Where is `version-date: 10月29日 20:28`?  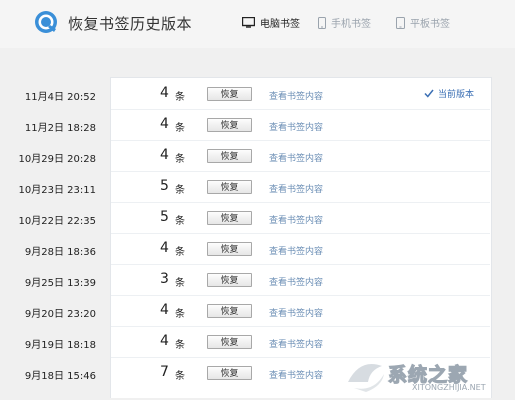 version-date: 10月29日 20:28 is located at coordinates (57, 159).